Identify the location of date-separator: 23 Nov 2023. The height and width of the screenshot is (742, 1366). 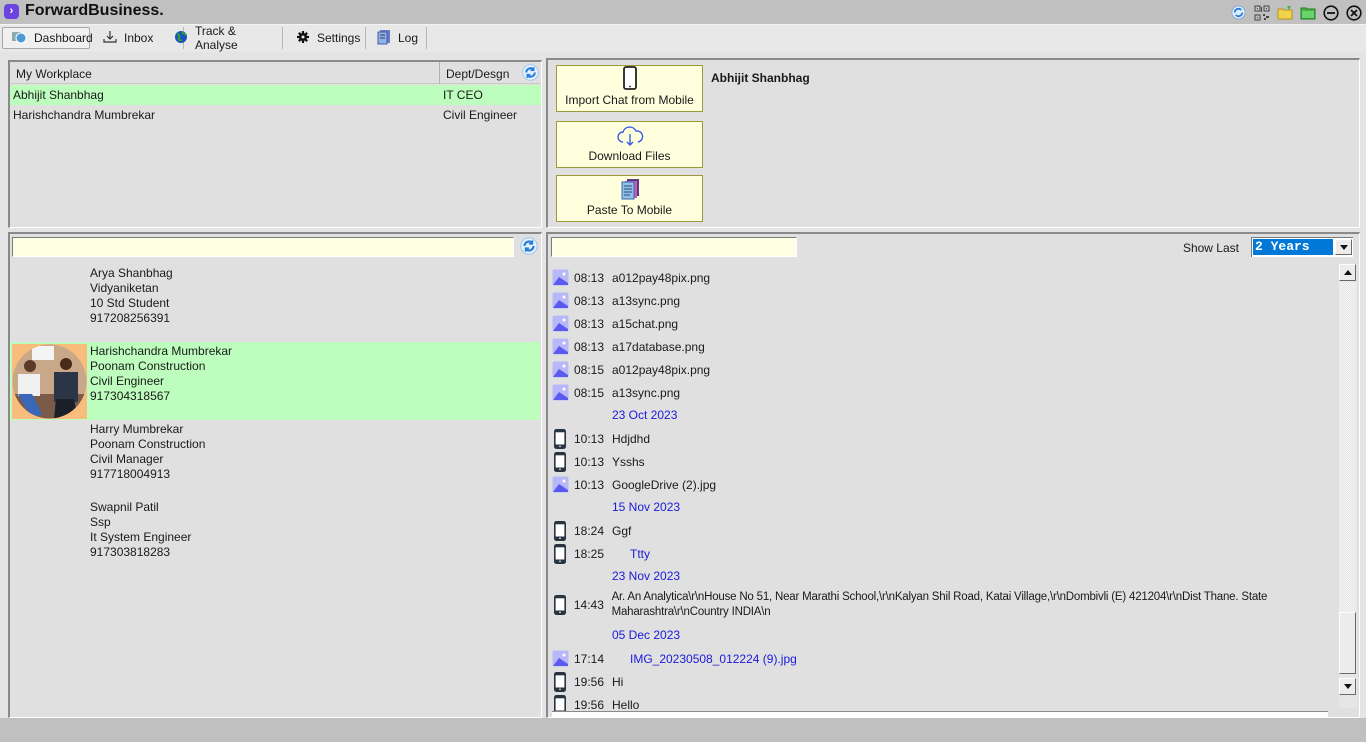
(646, 576).